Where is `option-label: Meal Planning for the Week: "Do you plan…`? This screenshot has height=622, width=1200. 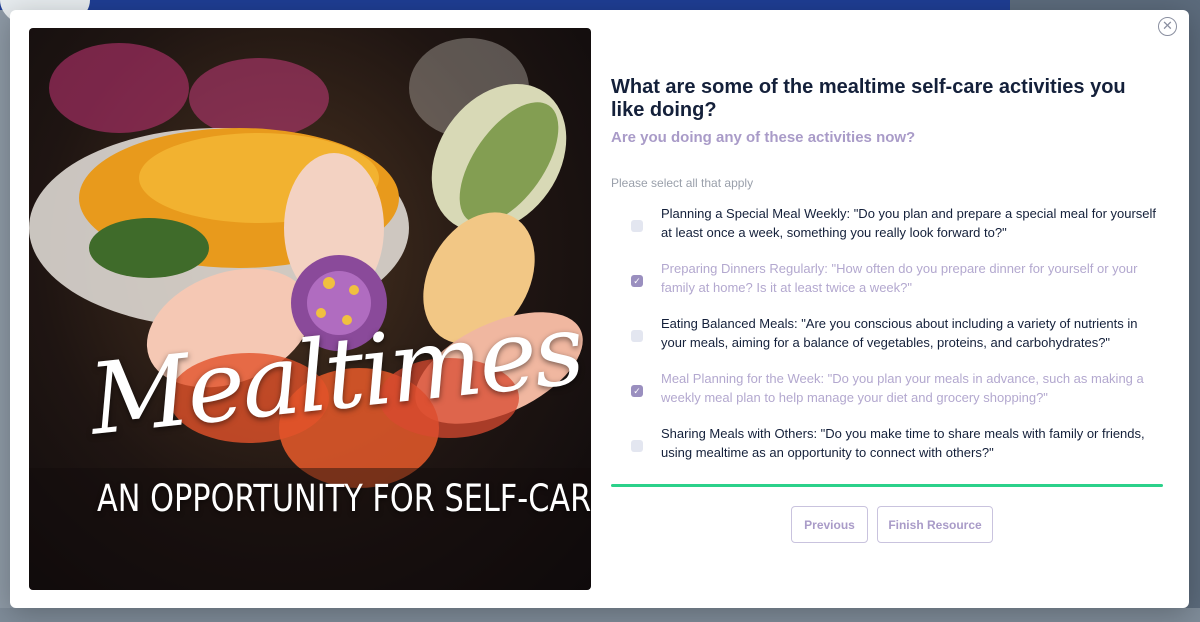
option-label: Meal Planning for the Week: "Do you plan… is located at coordinates (902, 388).